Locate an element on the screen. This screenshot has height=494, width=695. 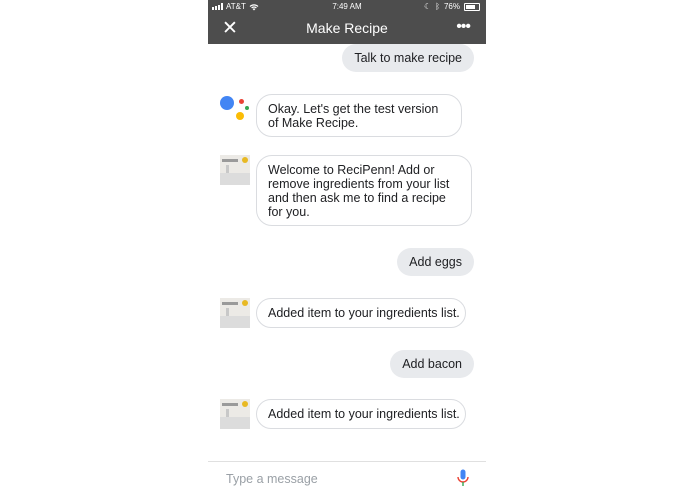
user-message: Talk to make recipe is located at coordinates (408, 58).